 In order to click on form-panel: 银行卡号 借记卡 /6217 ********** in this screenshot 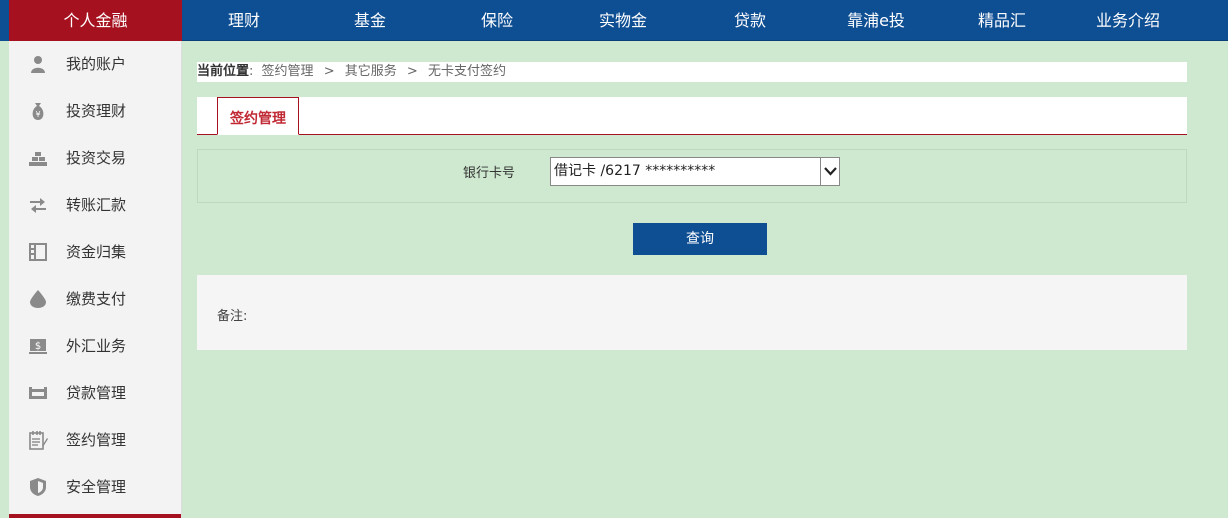, I will do `click(692, 176)`.